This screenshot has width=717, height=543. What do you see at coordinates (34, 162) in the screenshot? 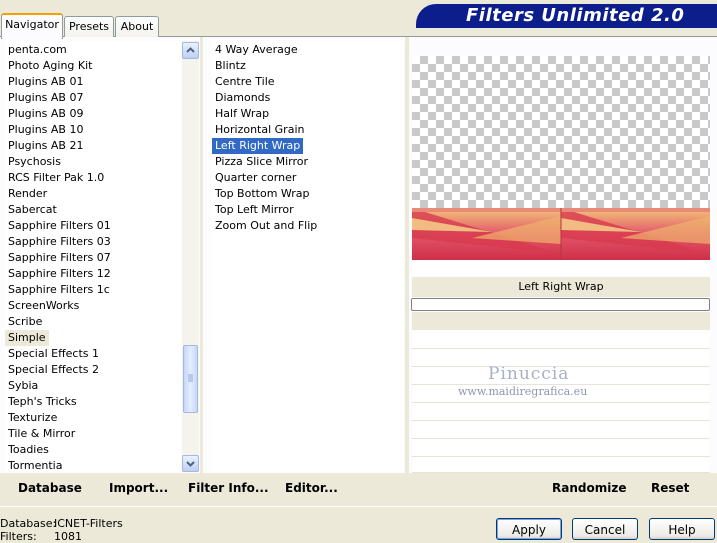
I see `category-item: Psychosis` at bounding box center [34, 162].